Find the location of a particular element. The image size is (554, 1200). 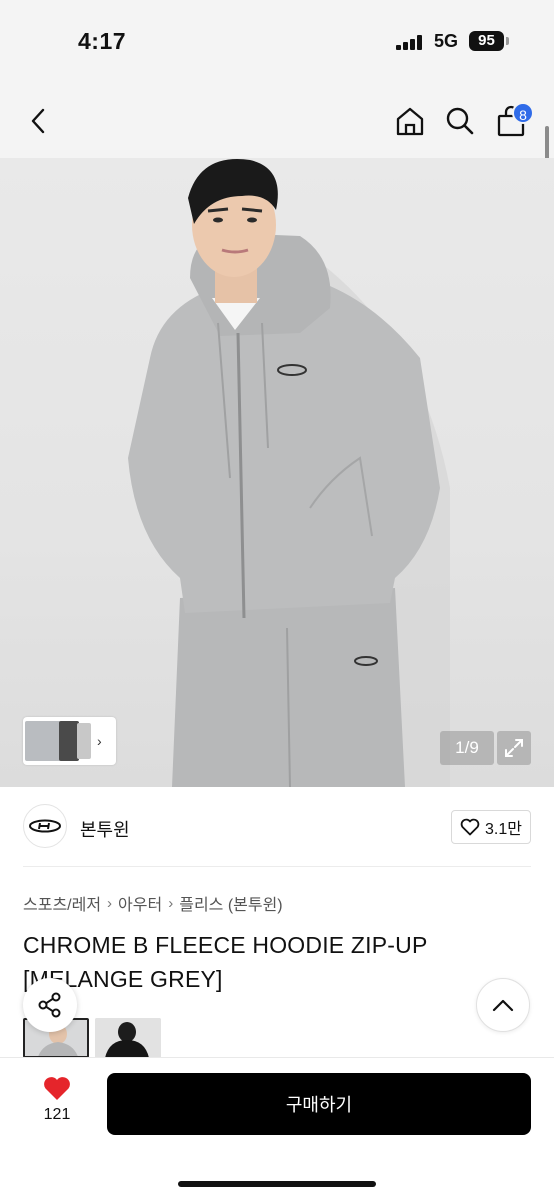

chevron-up-icon is located at coordinates (503, 1005).